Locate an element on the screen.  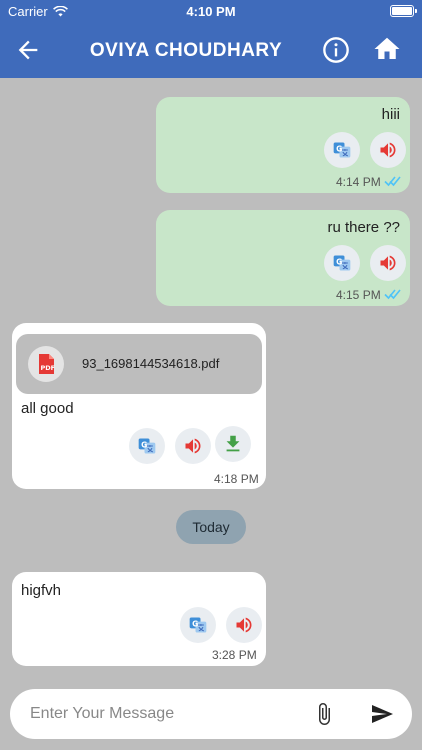
paperclip-icon is located at coordinates (324, 714).